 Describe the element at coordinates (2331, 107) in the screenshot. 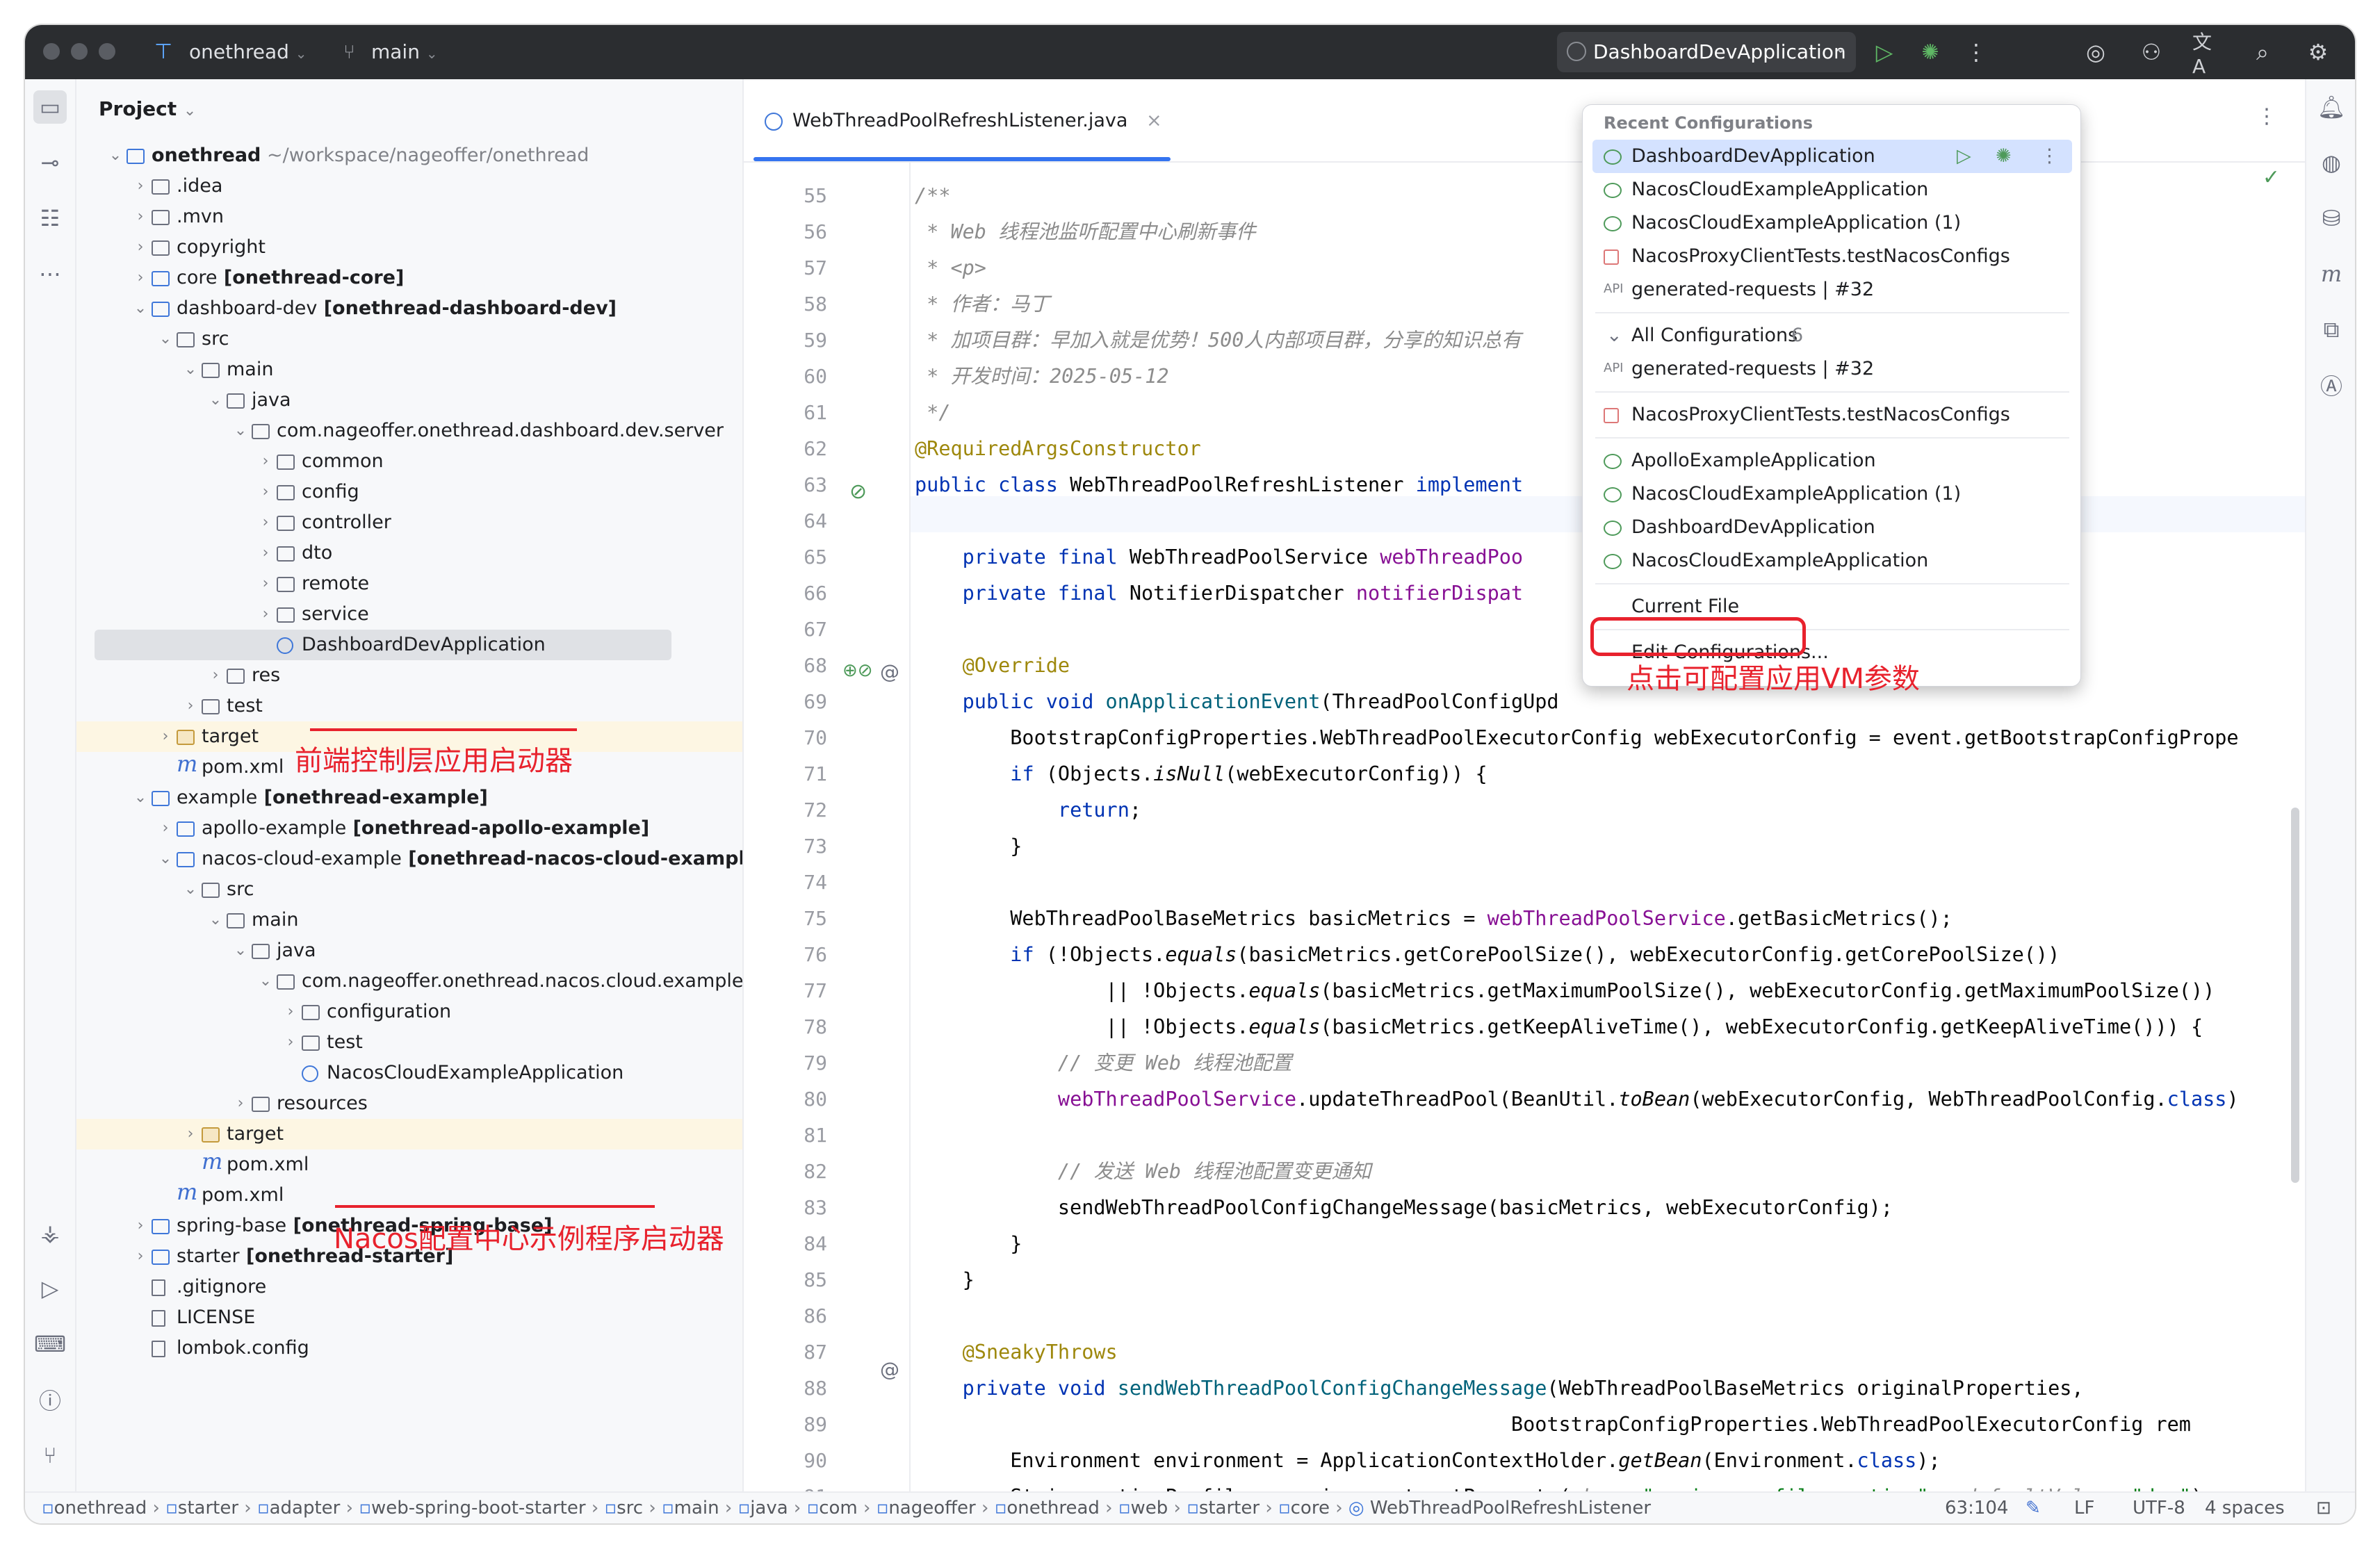

I see `notifications-icon: 🔔︎` at that location.